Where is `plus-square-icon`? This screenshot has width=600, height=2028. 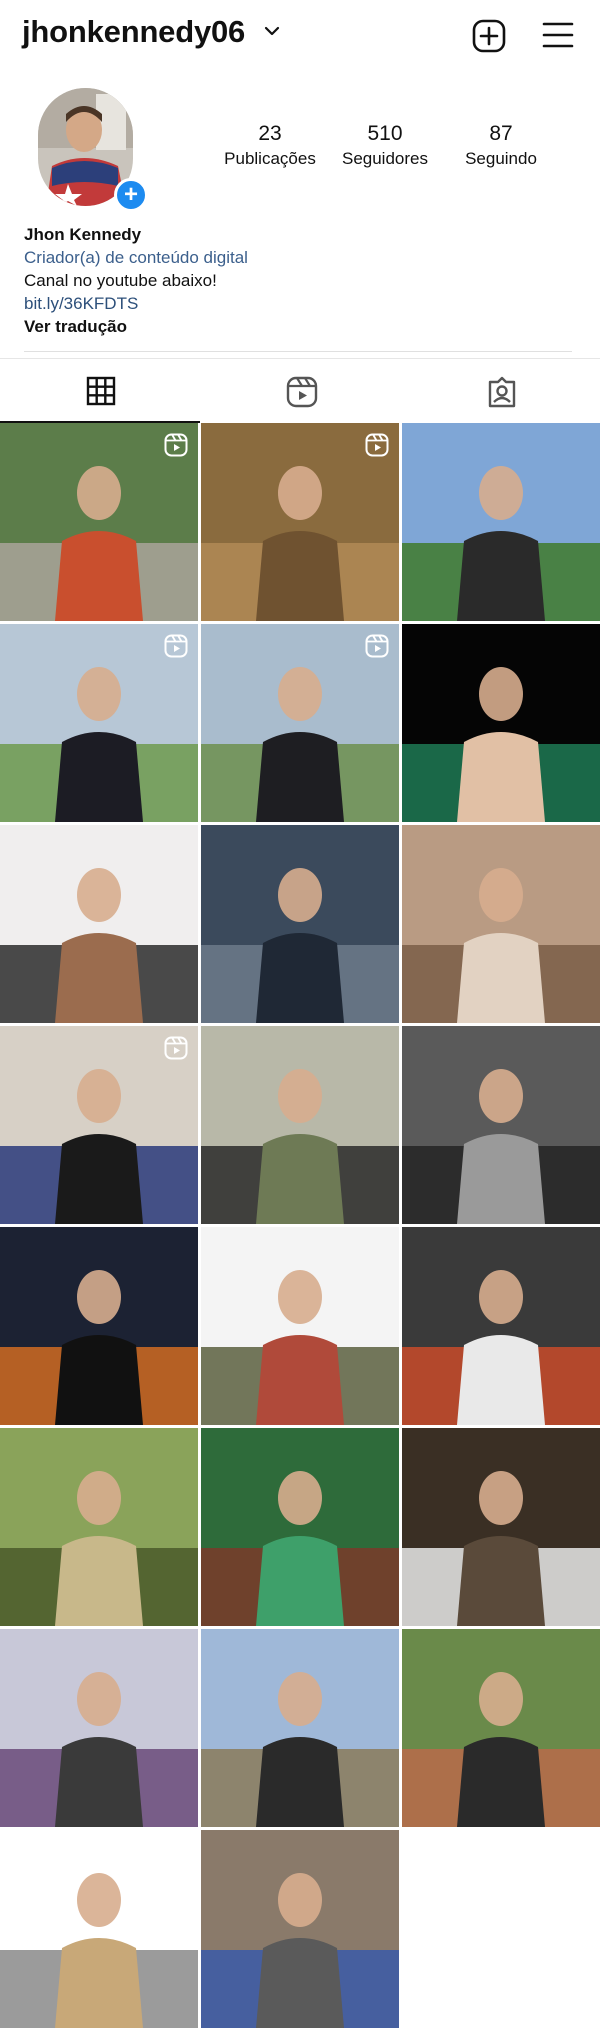 plus-square-icon is located at coordinates (489, 36).